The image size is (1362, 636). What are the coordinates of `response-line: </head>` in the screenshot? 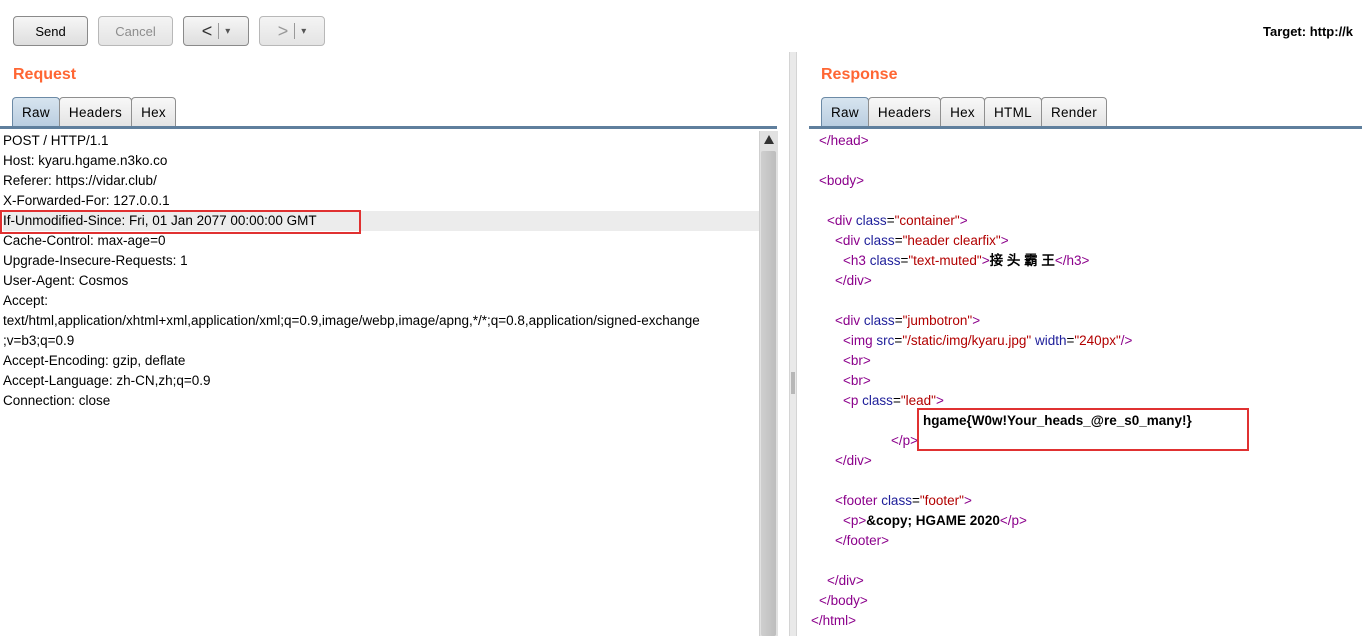 It's located at (844, 140).